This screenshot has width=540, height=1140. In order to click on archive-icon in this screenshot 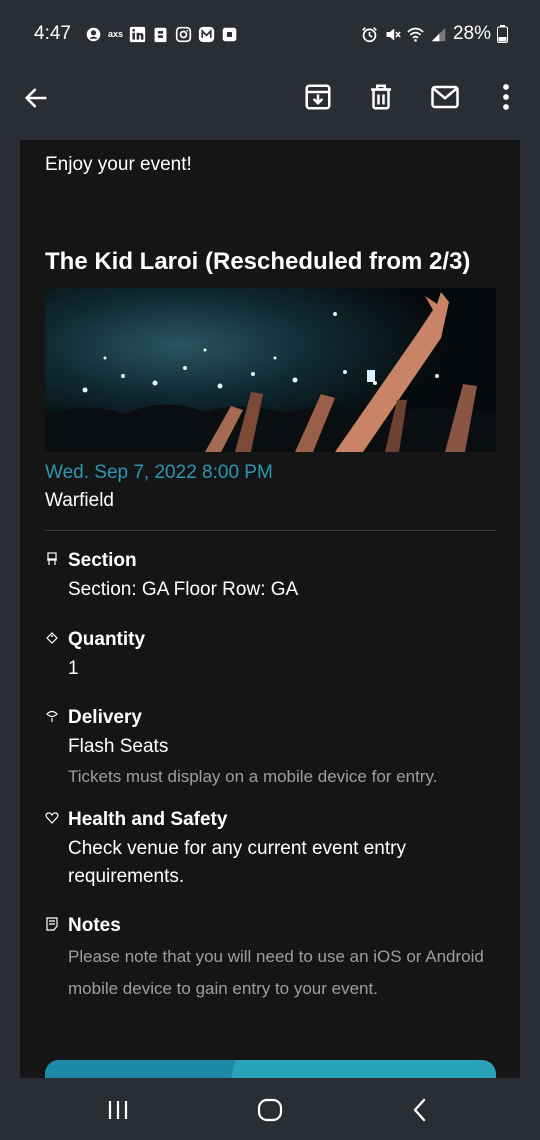, I will do `click(318, 97)`.